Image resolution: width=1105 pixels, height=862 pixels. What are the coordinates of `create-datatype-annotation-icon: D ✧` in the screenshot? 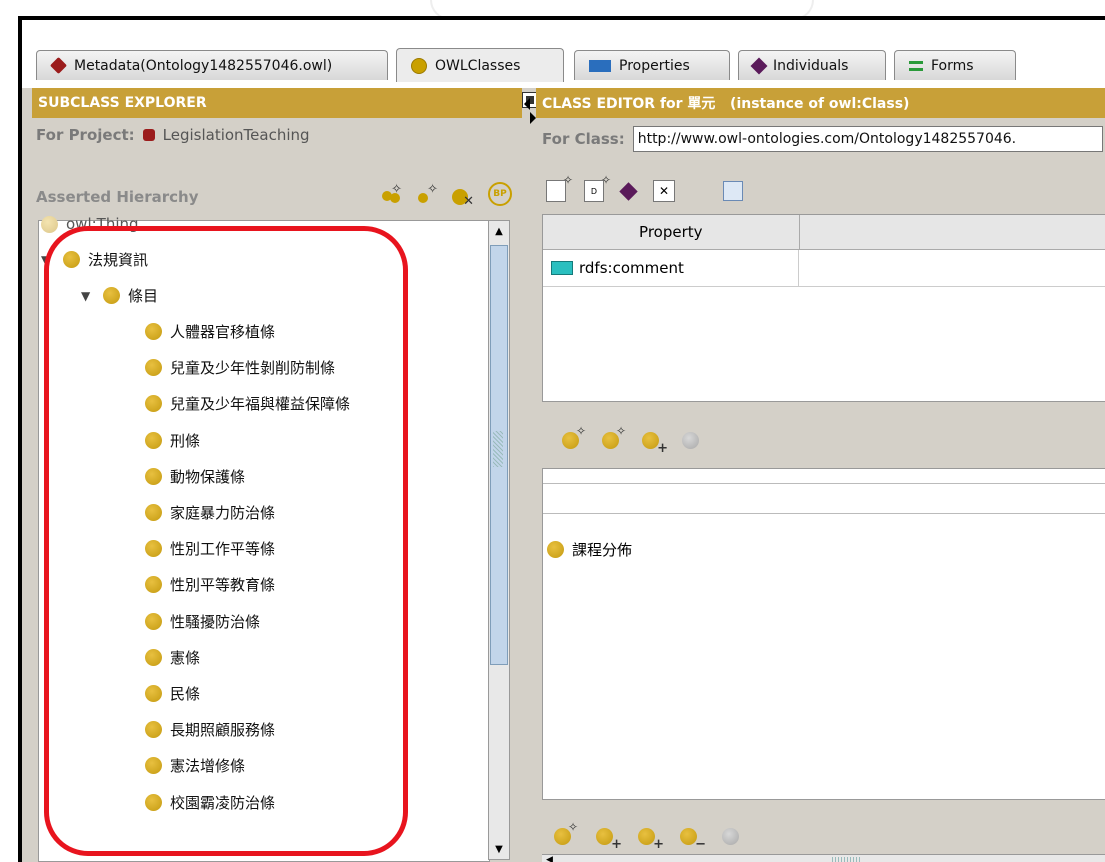 It's located at (597, 187).